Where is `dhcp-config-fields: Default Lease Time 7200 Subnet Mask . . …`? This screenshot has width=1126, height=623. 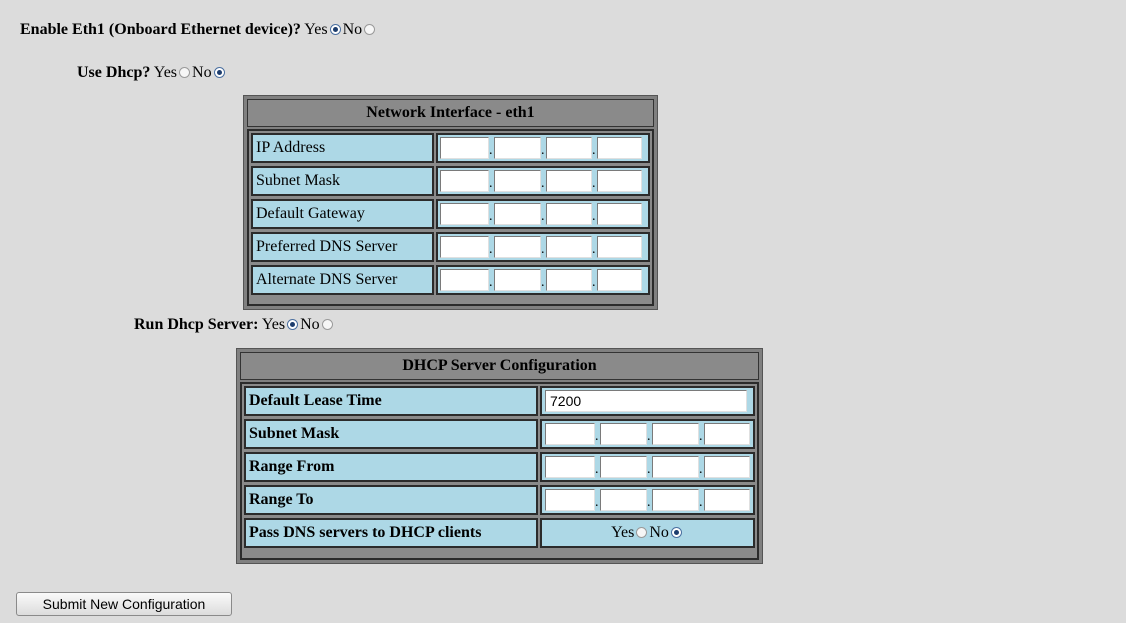 dhcp-config-fields: Default Lease Time 7200 Subnet Mask . . … is located at coordinates (499, 471).